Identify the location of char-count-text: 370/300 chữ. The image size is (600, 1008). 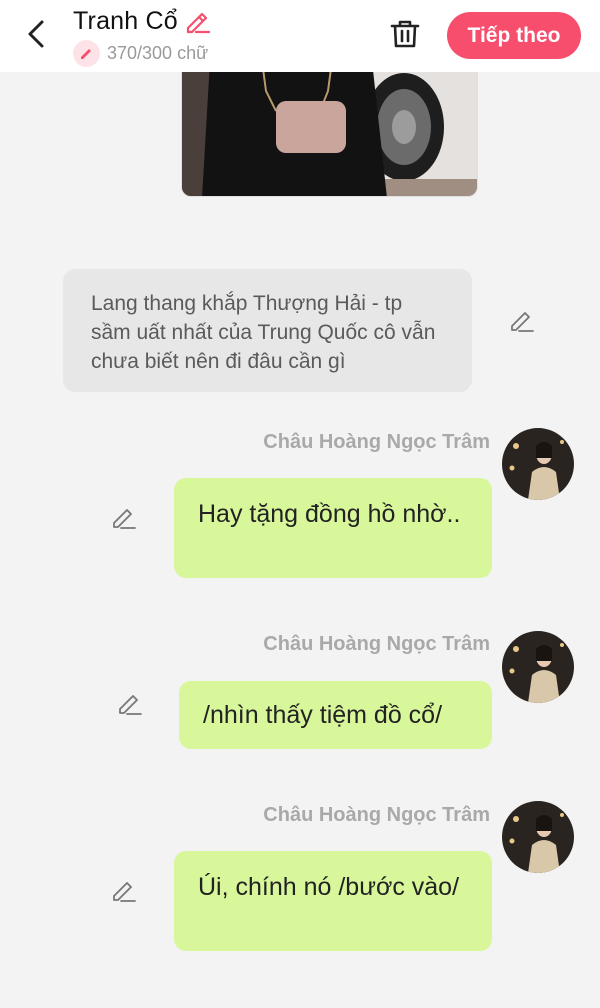
(158, 53).